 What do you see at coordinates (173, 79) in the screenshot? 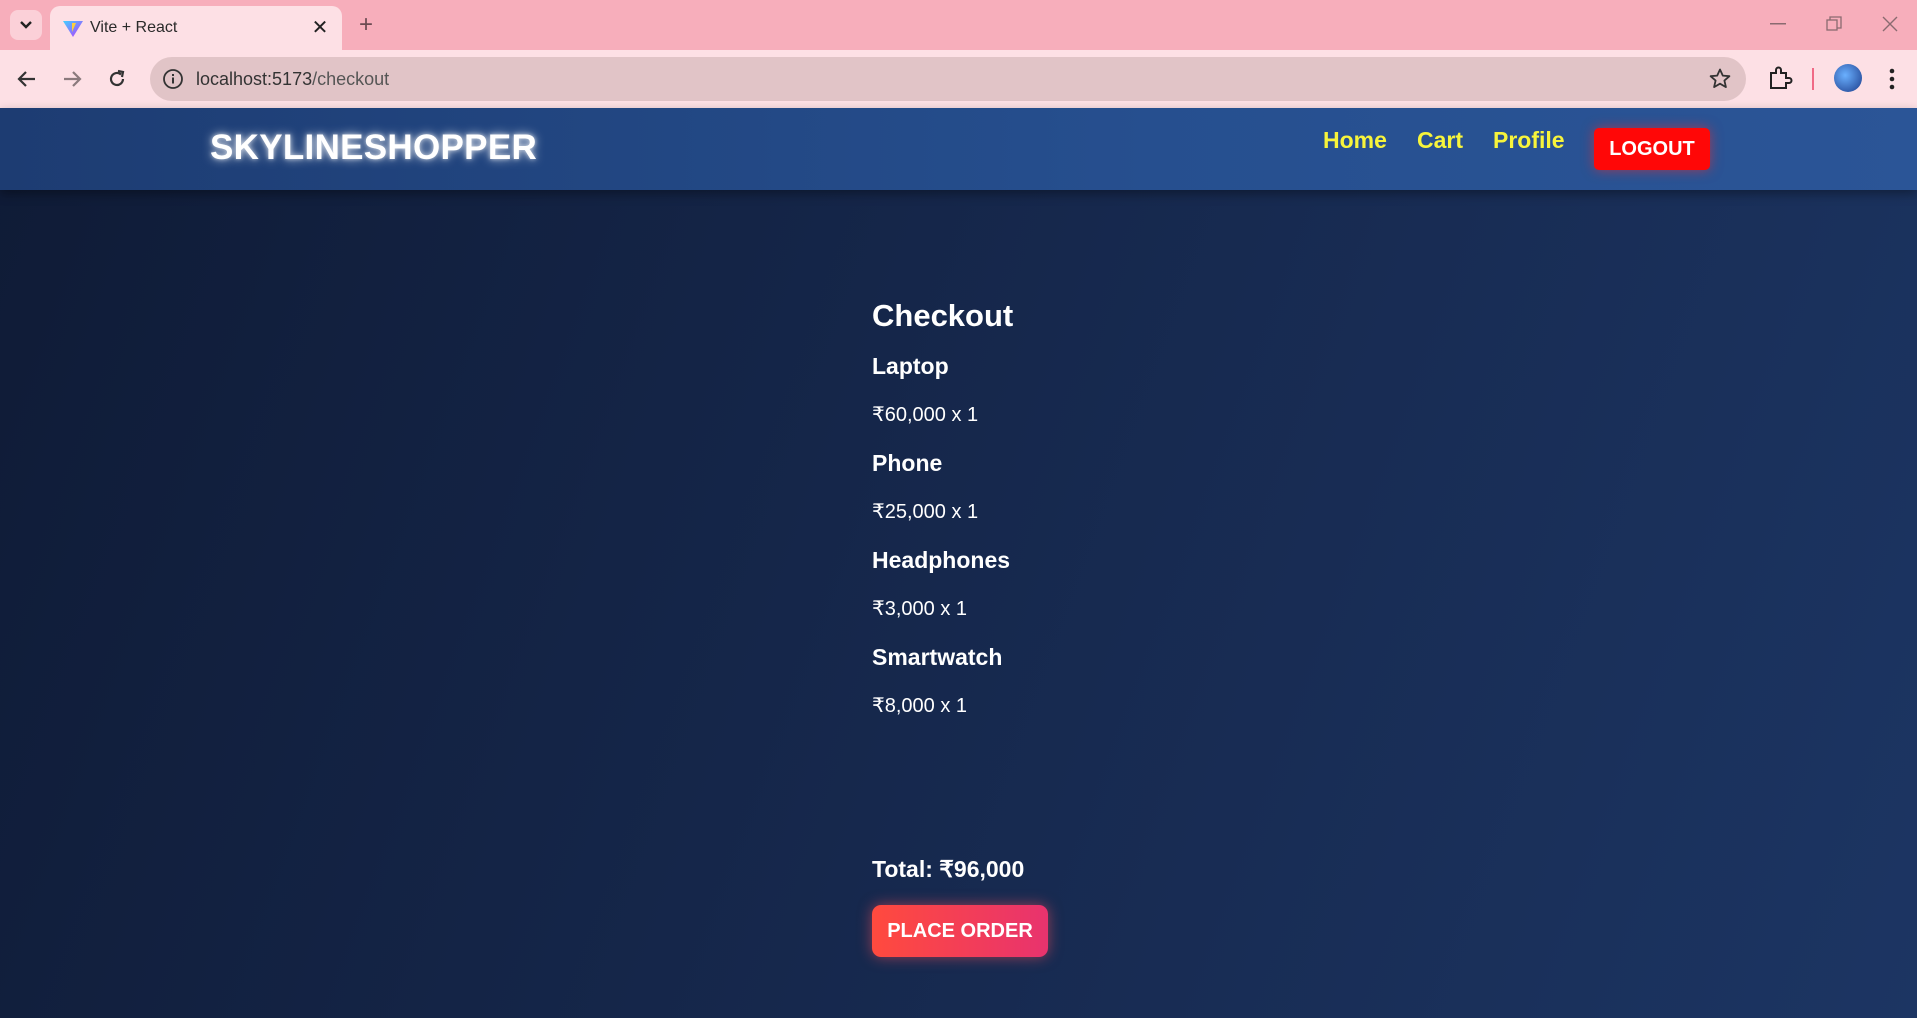
I see `site-info-icon` at bounding box center [173, 79].